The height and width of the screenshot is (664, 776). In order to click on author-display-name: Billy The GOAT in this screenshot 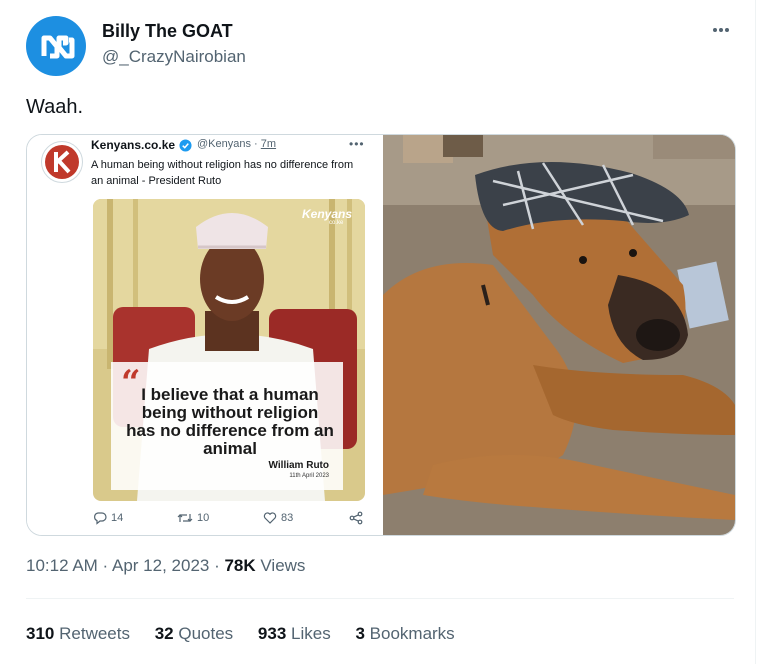, I will do `click(167, 31)`.